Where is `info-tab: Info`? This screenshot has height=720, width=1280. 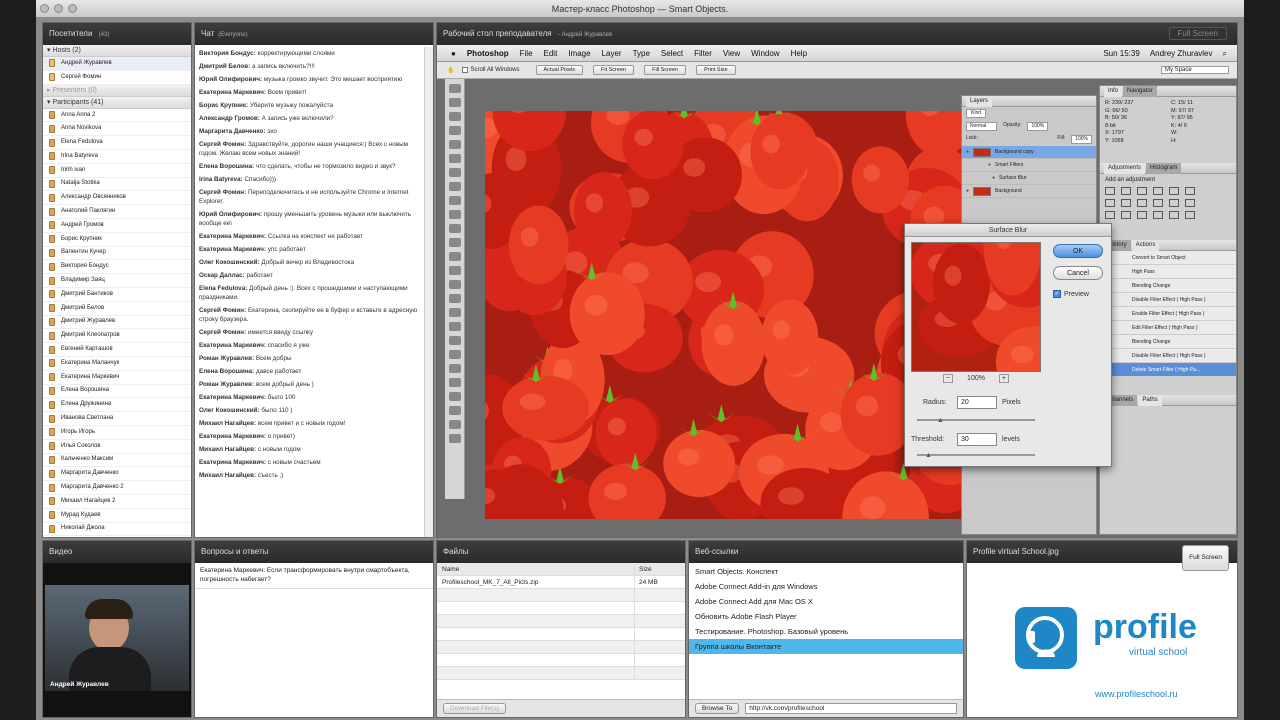 info-tab: Info is located at coordinates (1113, 91).